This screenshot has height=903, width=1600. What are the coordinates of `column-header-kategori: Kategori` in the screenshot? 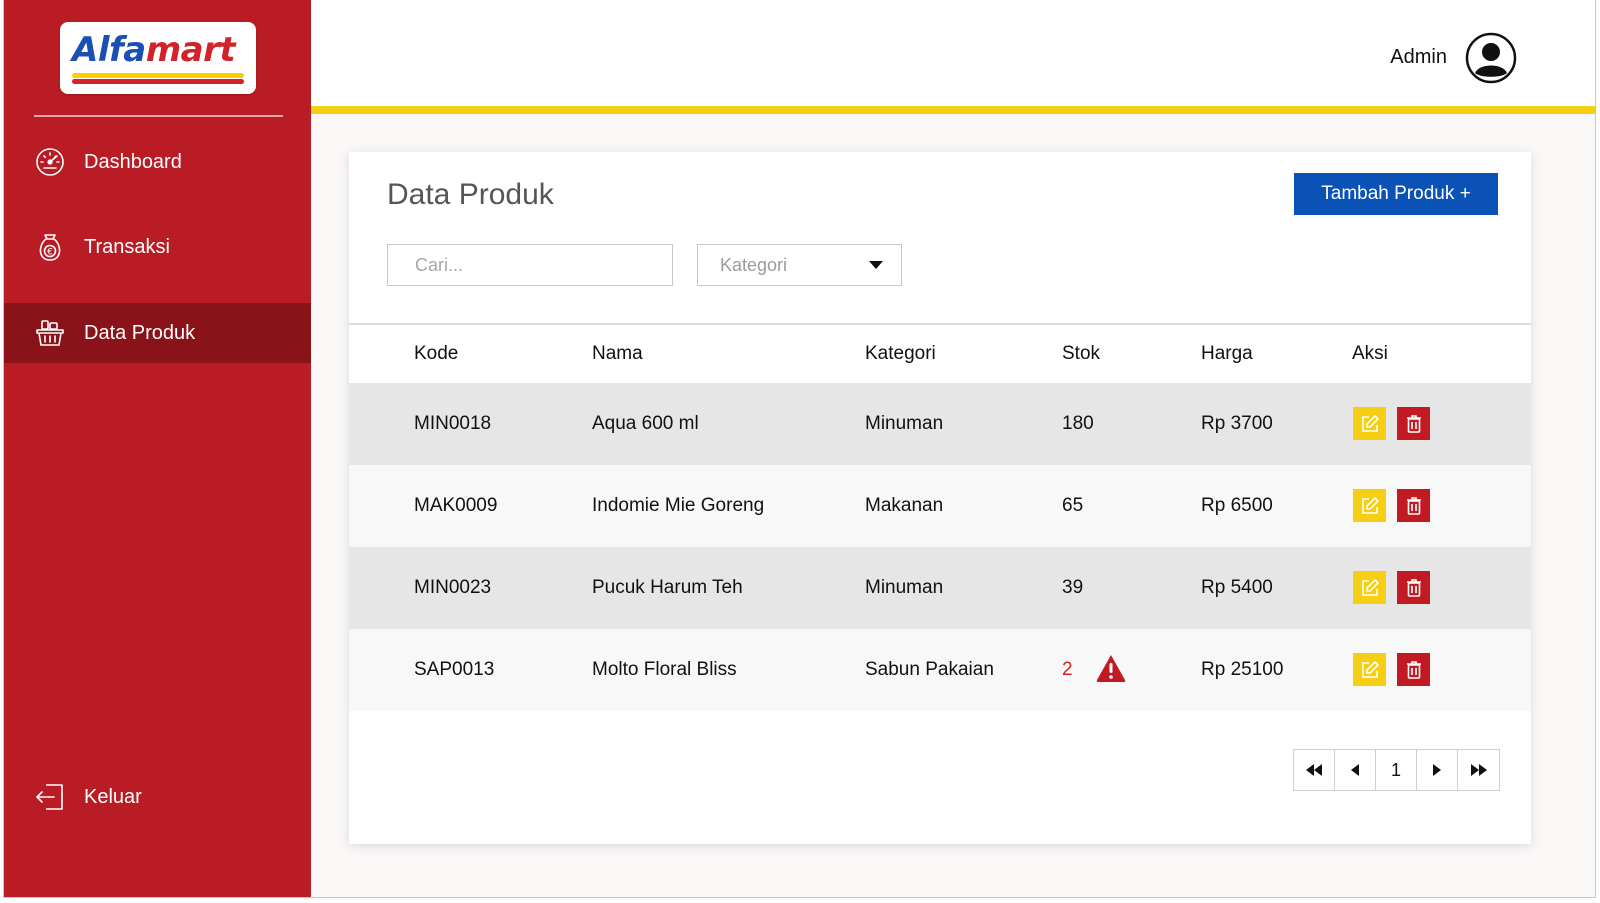 It's located at (900, 353).